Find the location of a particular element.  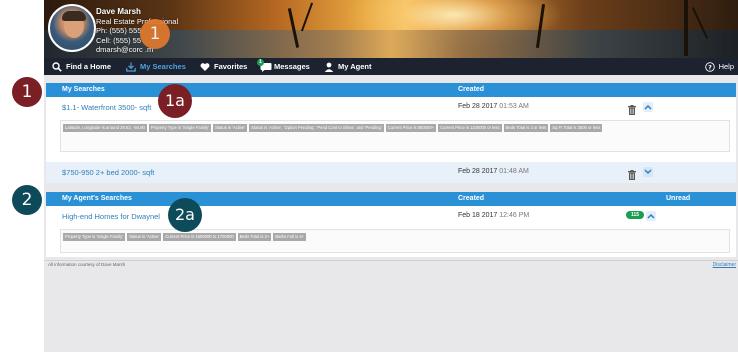

criteria-chip: Current Price is 1100000 or less is located at coordinates (470, 128).